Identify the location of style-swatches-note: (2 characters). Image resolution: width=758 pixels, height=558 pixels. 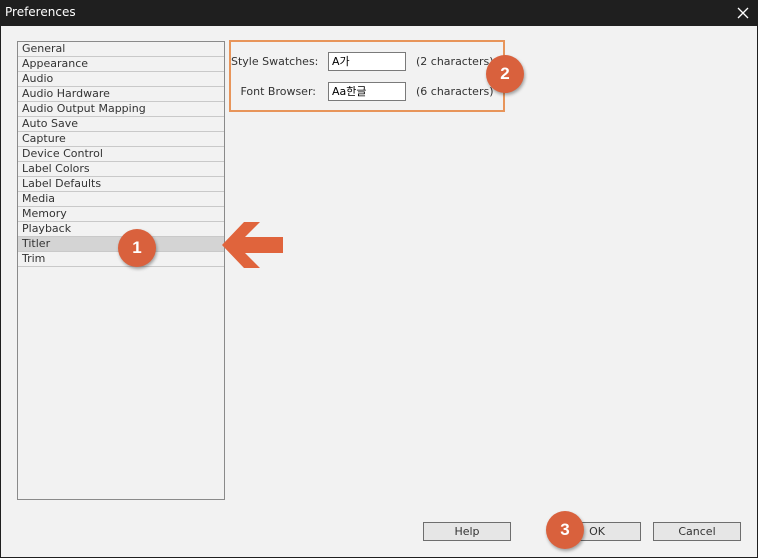
(455, 61).